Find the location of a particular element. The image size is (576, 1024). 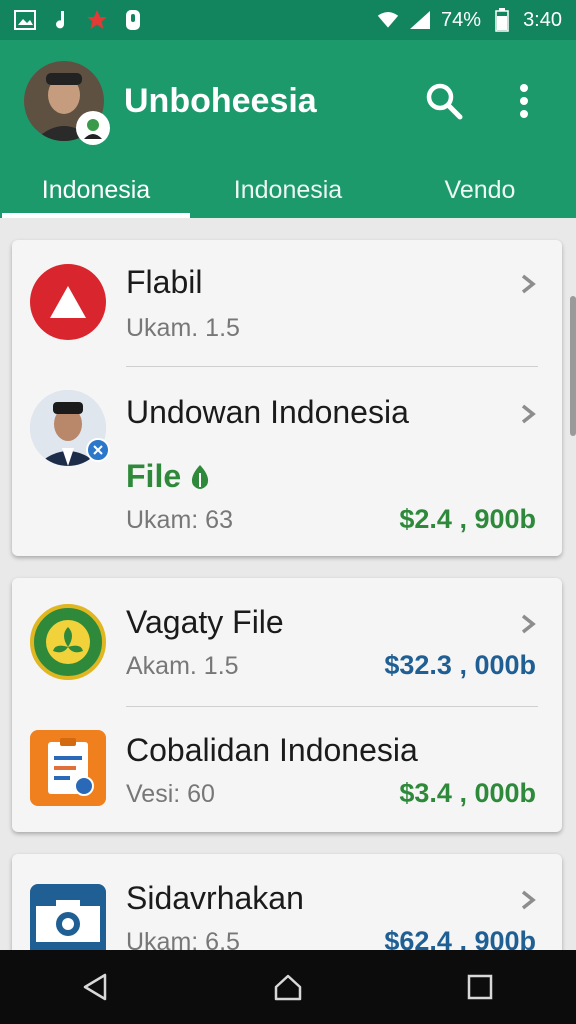

status-bar: 74% 3:40 is located at coordinates (288, 20).